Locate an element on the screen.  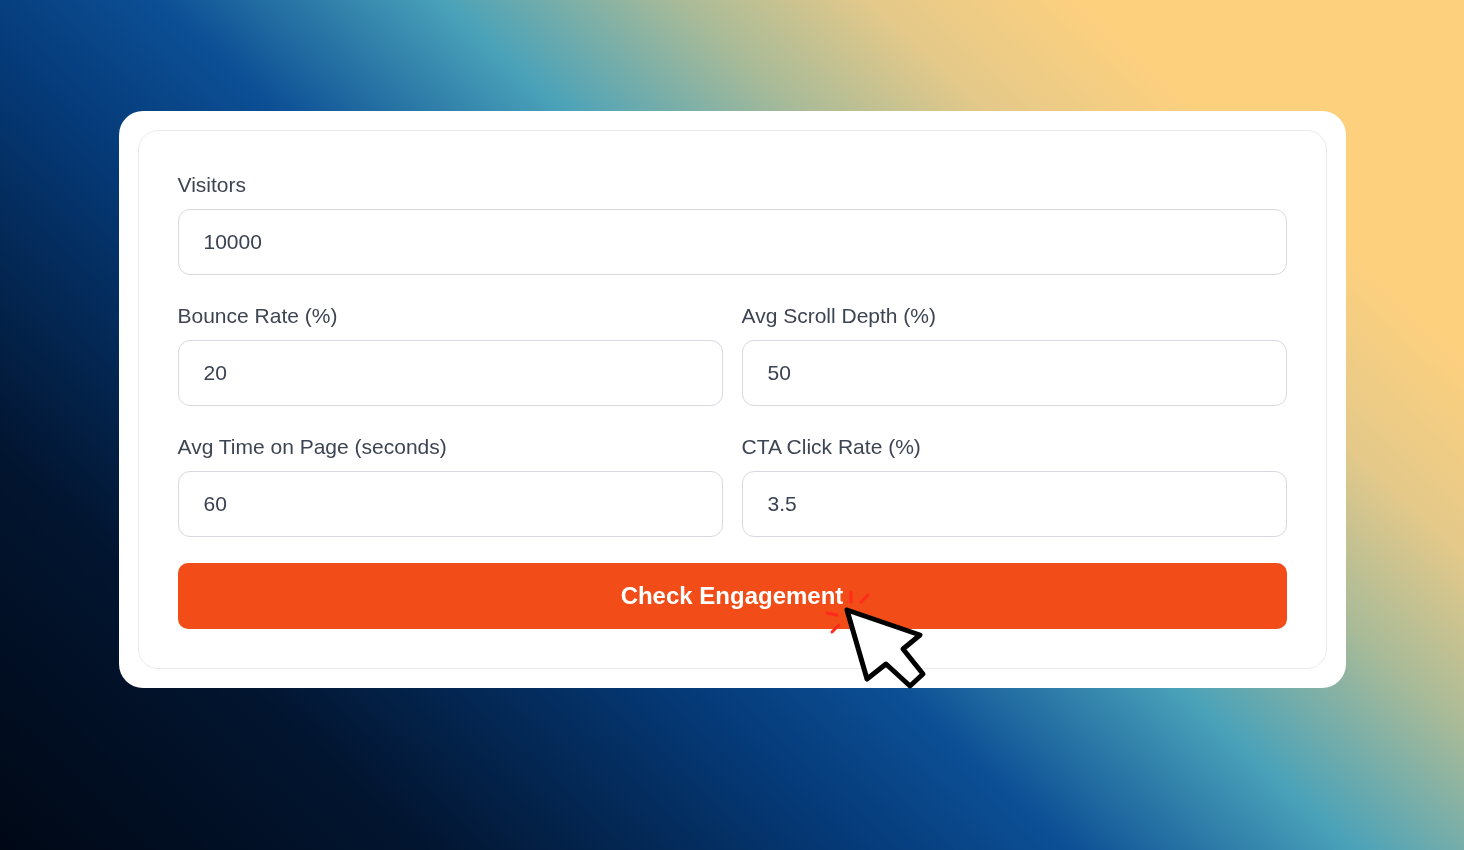
input-field: 20 is located at coordinates (450, 373).